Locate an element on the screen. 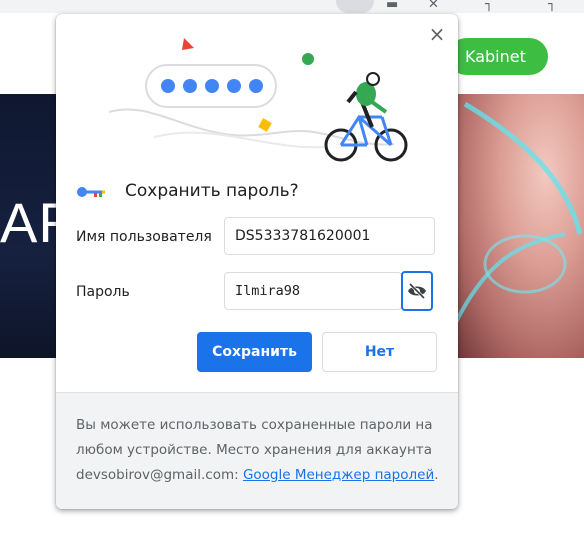 This screenshot has width=584, height=541. browser-menu-icon: ▬ is located at coordinates (392, 6).